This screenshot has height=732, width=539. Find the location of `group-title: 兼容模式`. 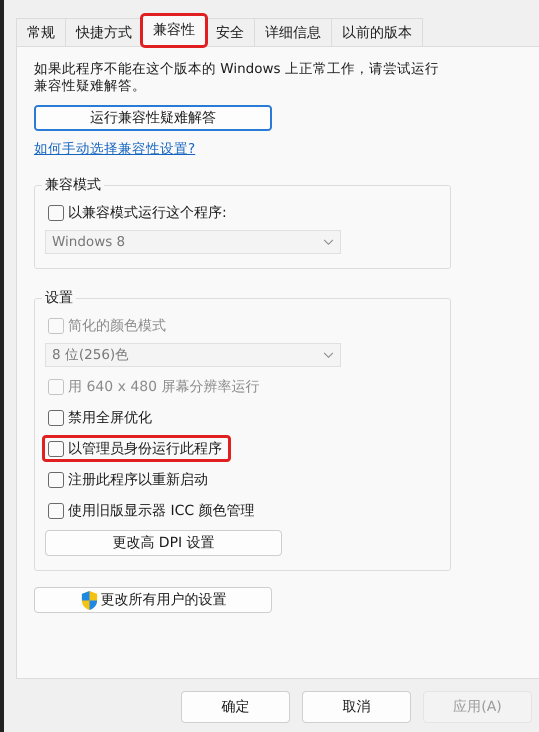

group-title: 兼容模式 is located at coordinates (73, 185).